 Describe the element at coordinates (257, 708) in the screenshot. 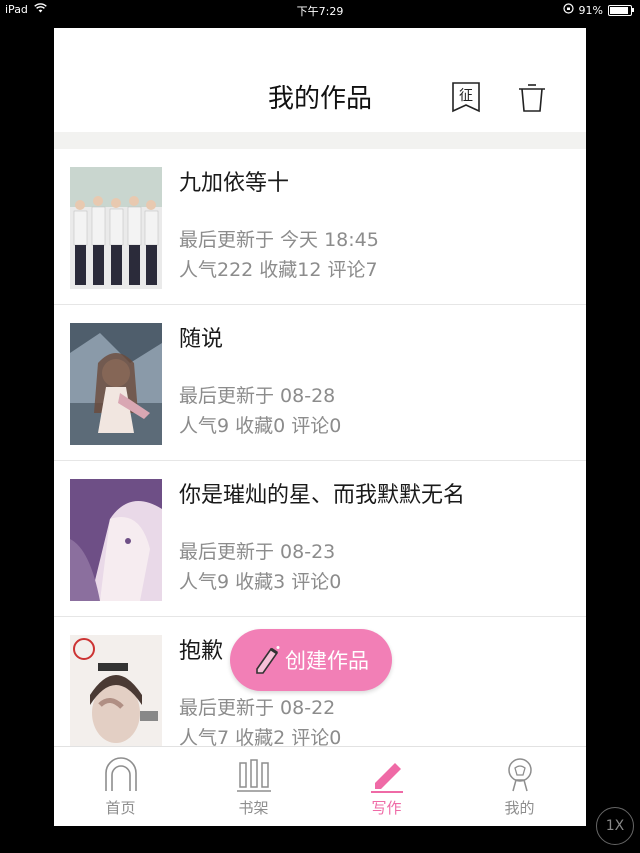

I see `work-updated: 最后更新于 08-22` at that location.